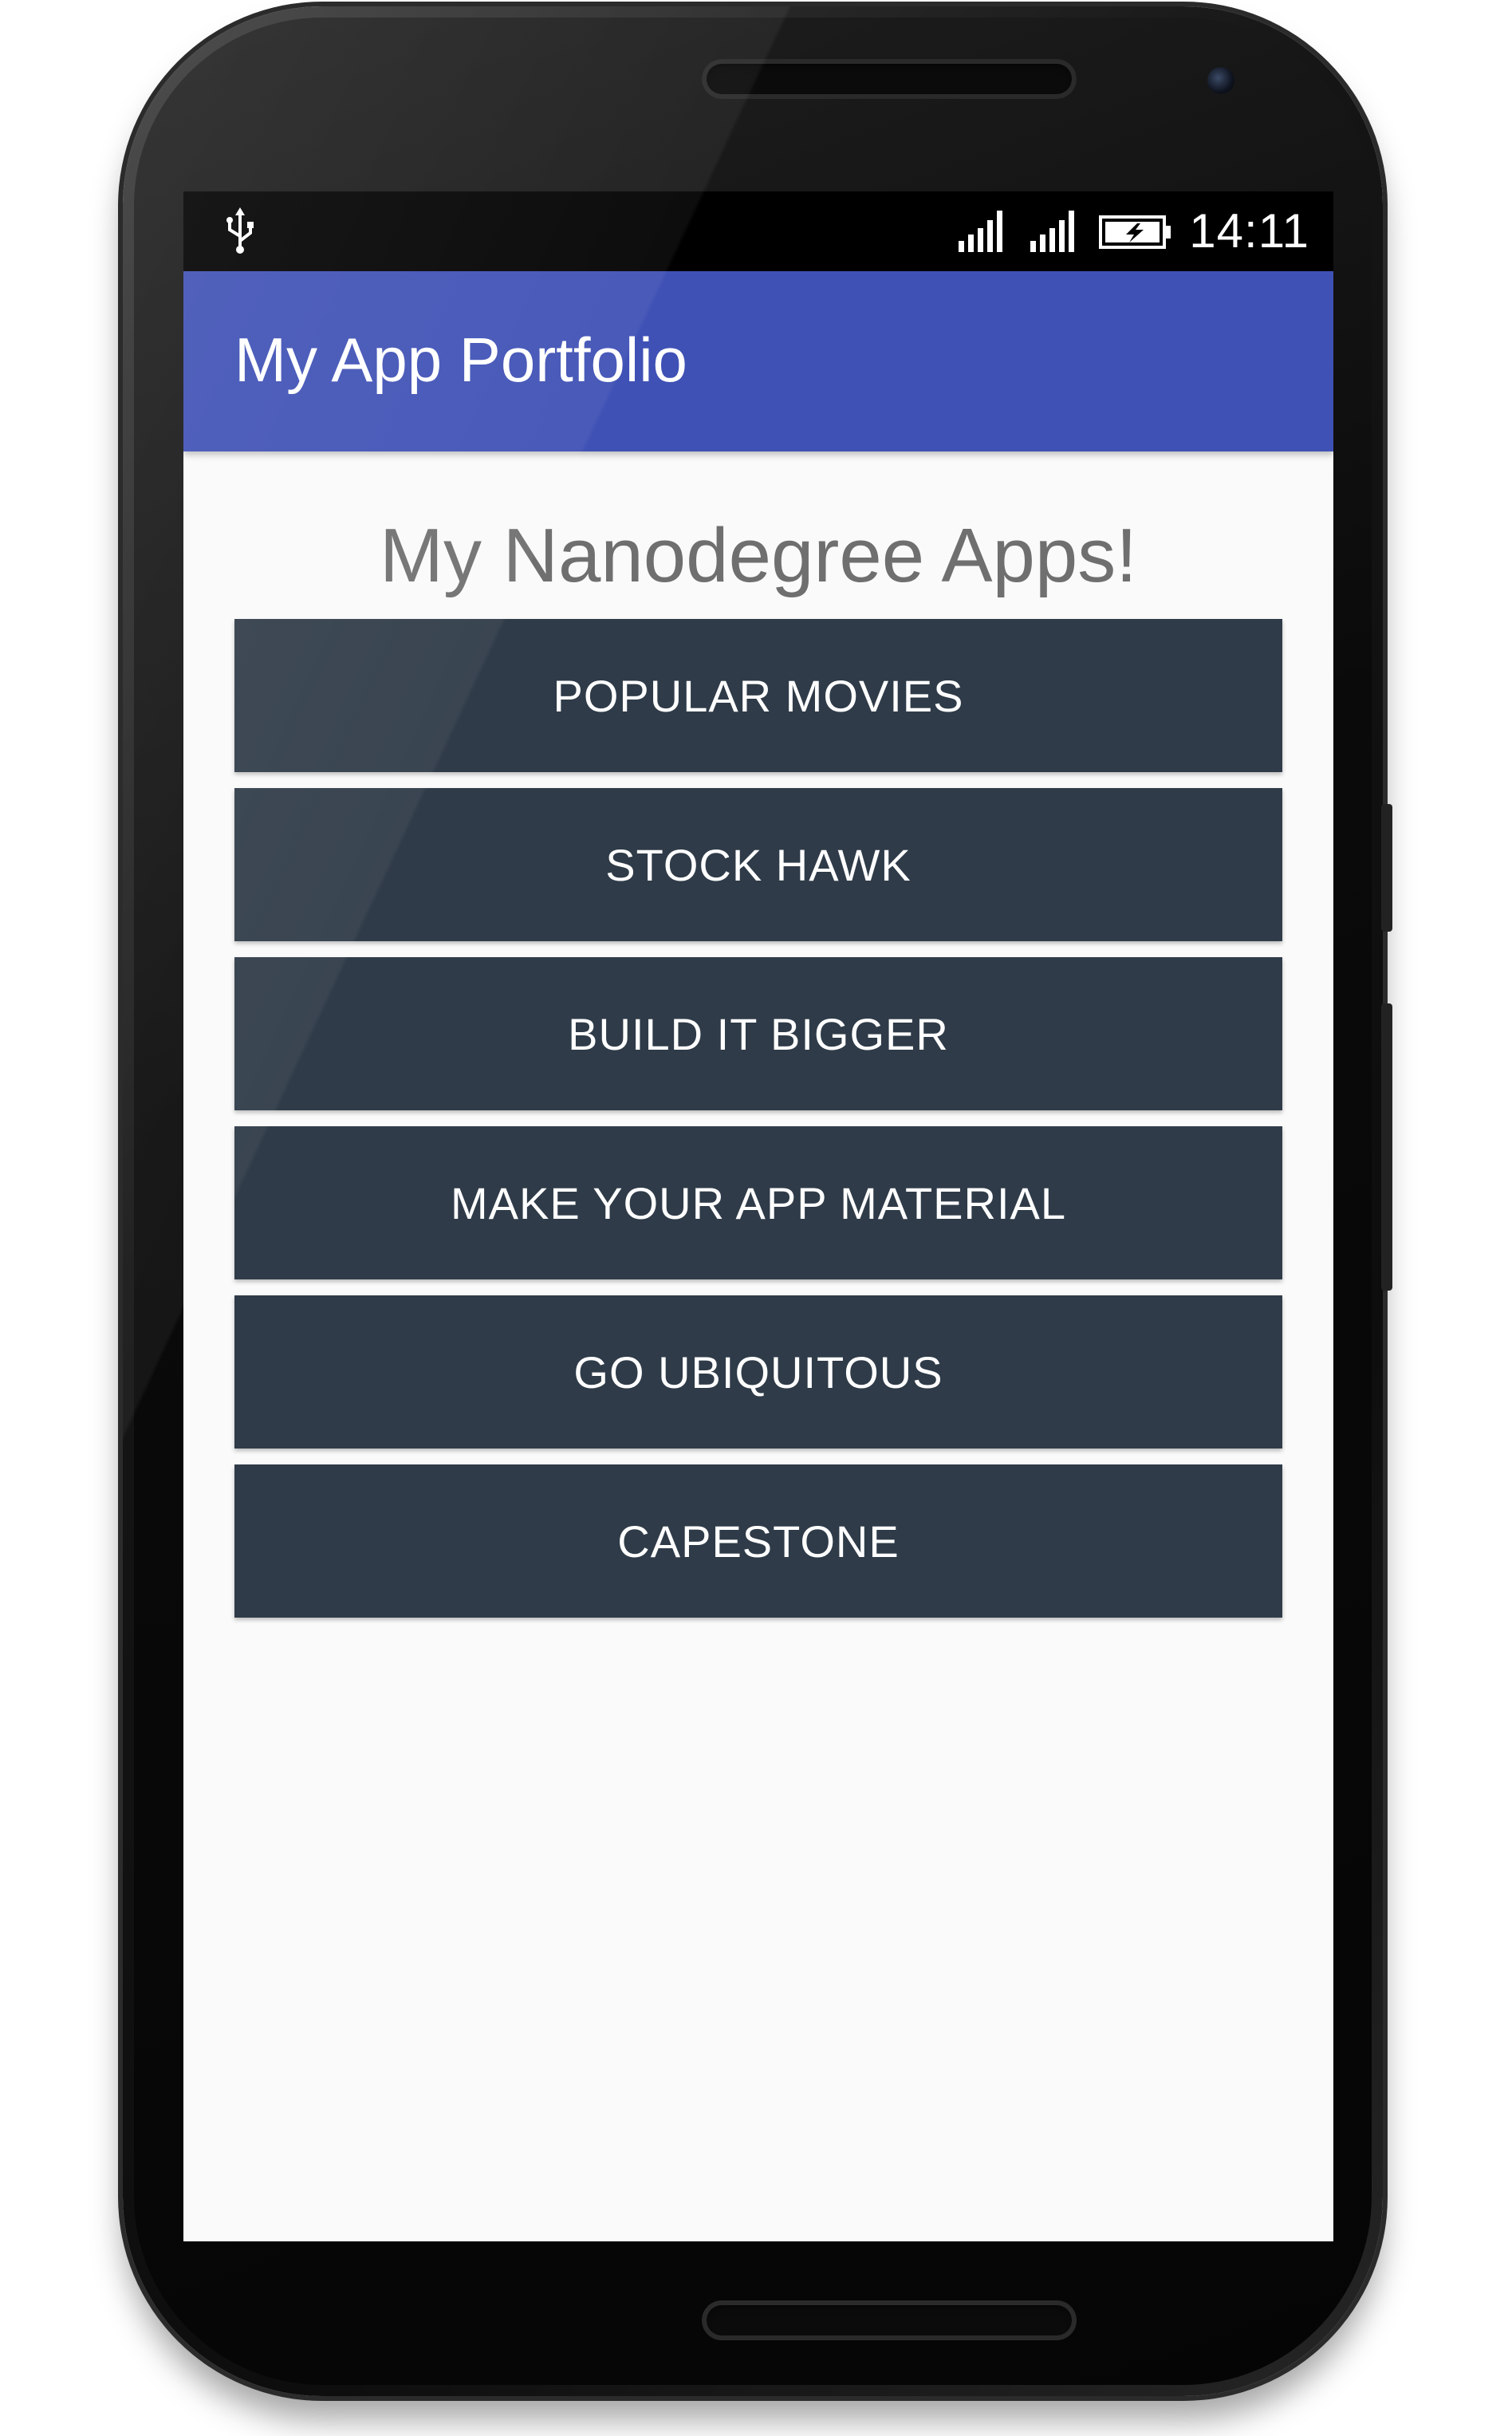 The height and width of the screenshot is (2436, 1512). What do you see at coordinates (240, 231) in the screenshot?
I see `usb-icon` at bounding box center [240, 231].